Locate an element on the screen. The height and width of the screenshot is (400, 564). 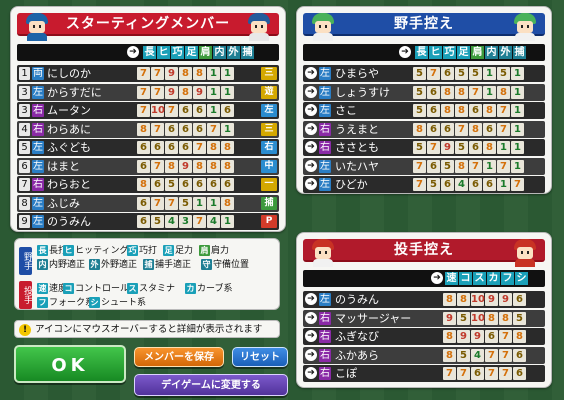
starting-player-row: 7 右わらおと 8 6 5 6 6 6 6 一 is located at coordinates (148, 184).